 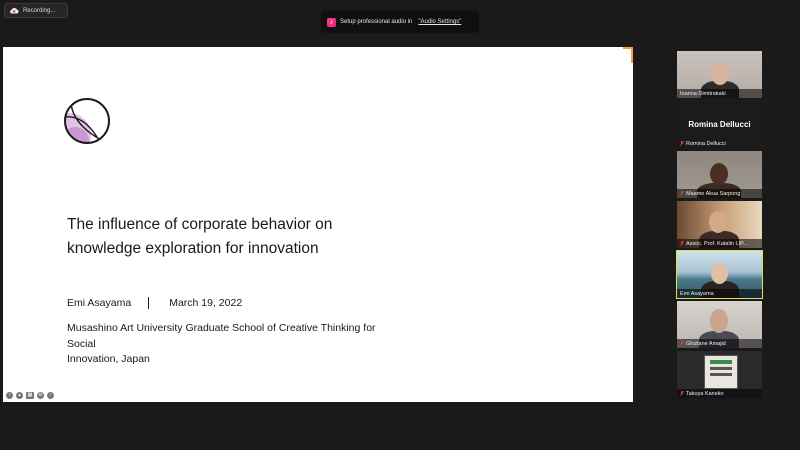 What do you see at coordinates (628, 48) in the screenshot?
I see `share-border-marker-top` at bounding box center [628, 48].